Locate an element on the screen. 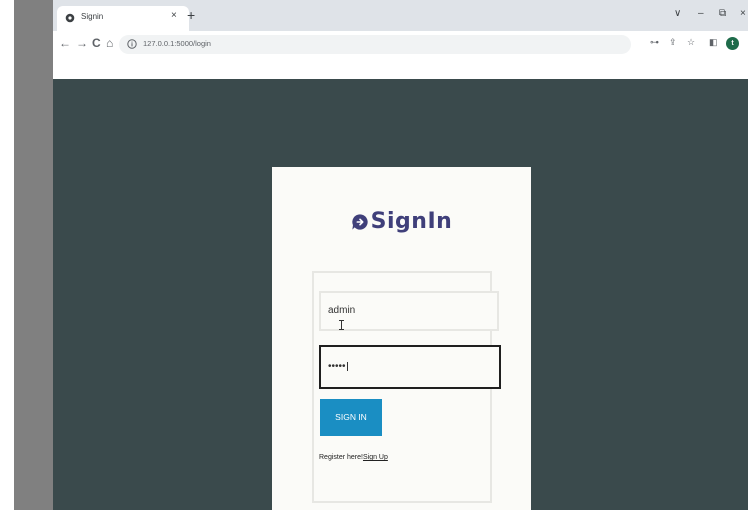 The image size is (748, 510). password-input: ••••• is located at coordinates (410, 367).